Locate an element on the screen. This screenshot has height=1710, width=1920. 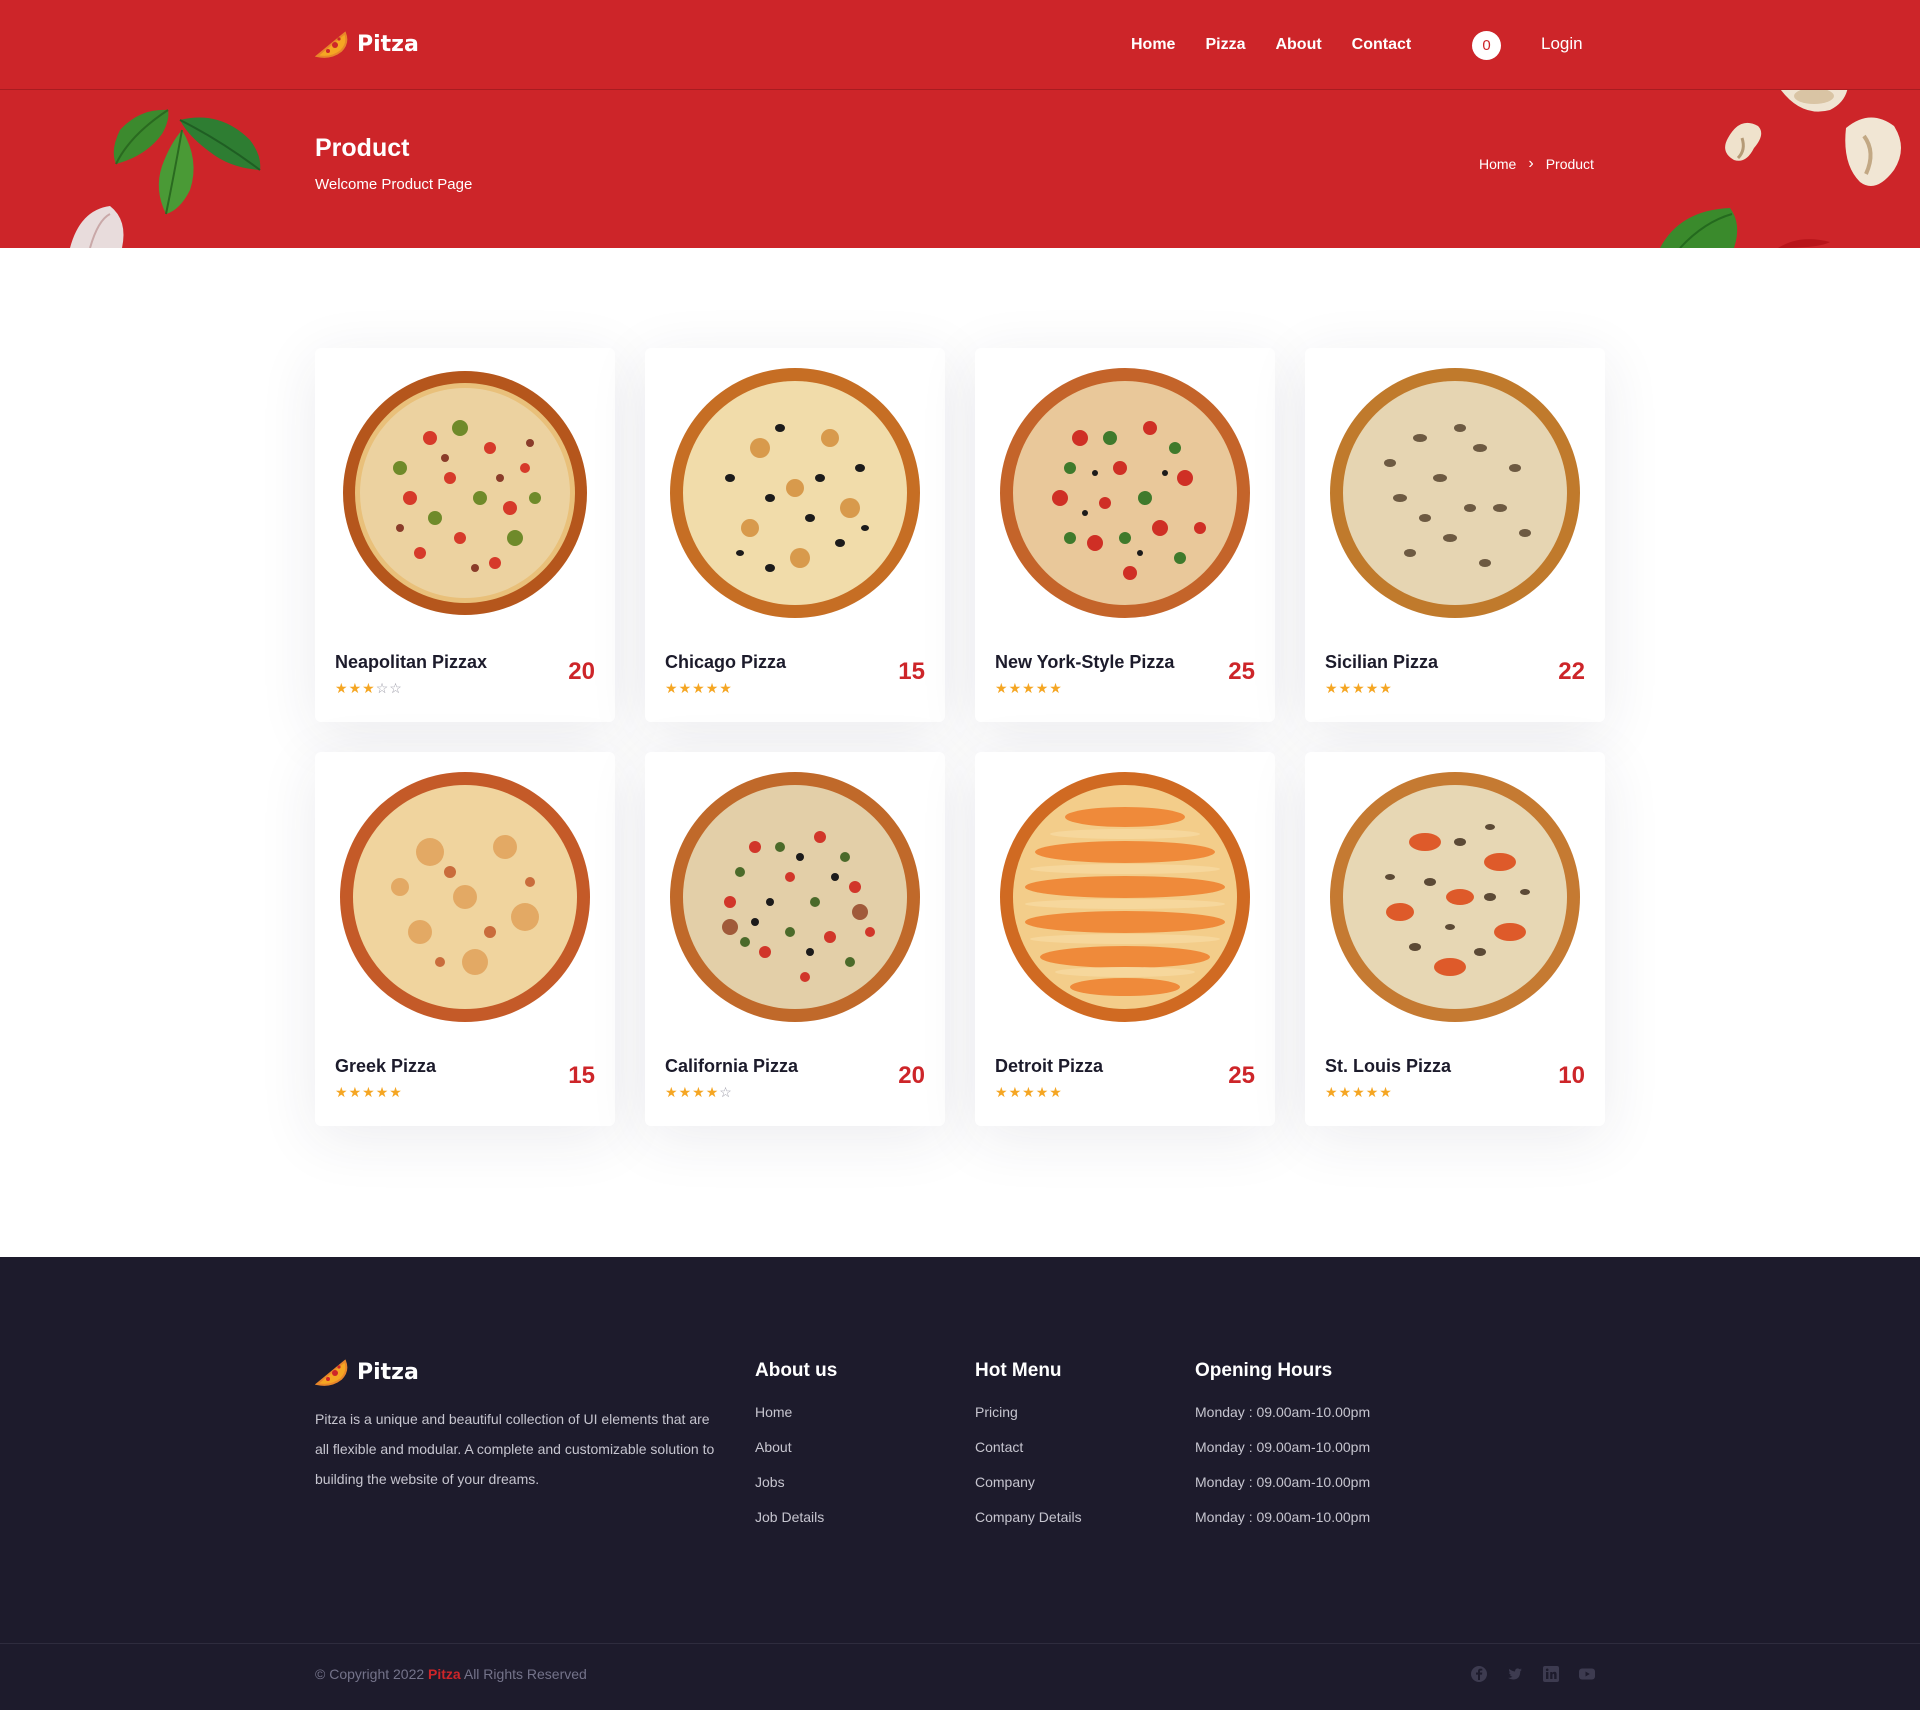
nav-item-home: Home is located at coordinates (1153, 45).